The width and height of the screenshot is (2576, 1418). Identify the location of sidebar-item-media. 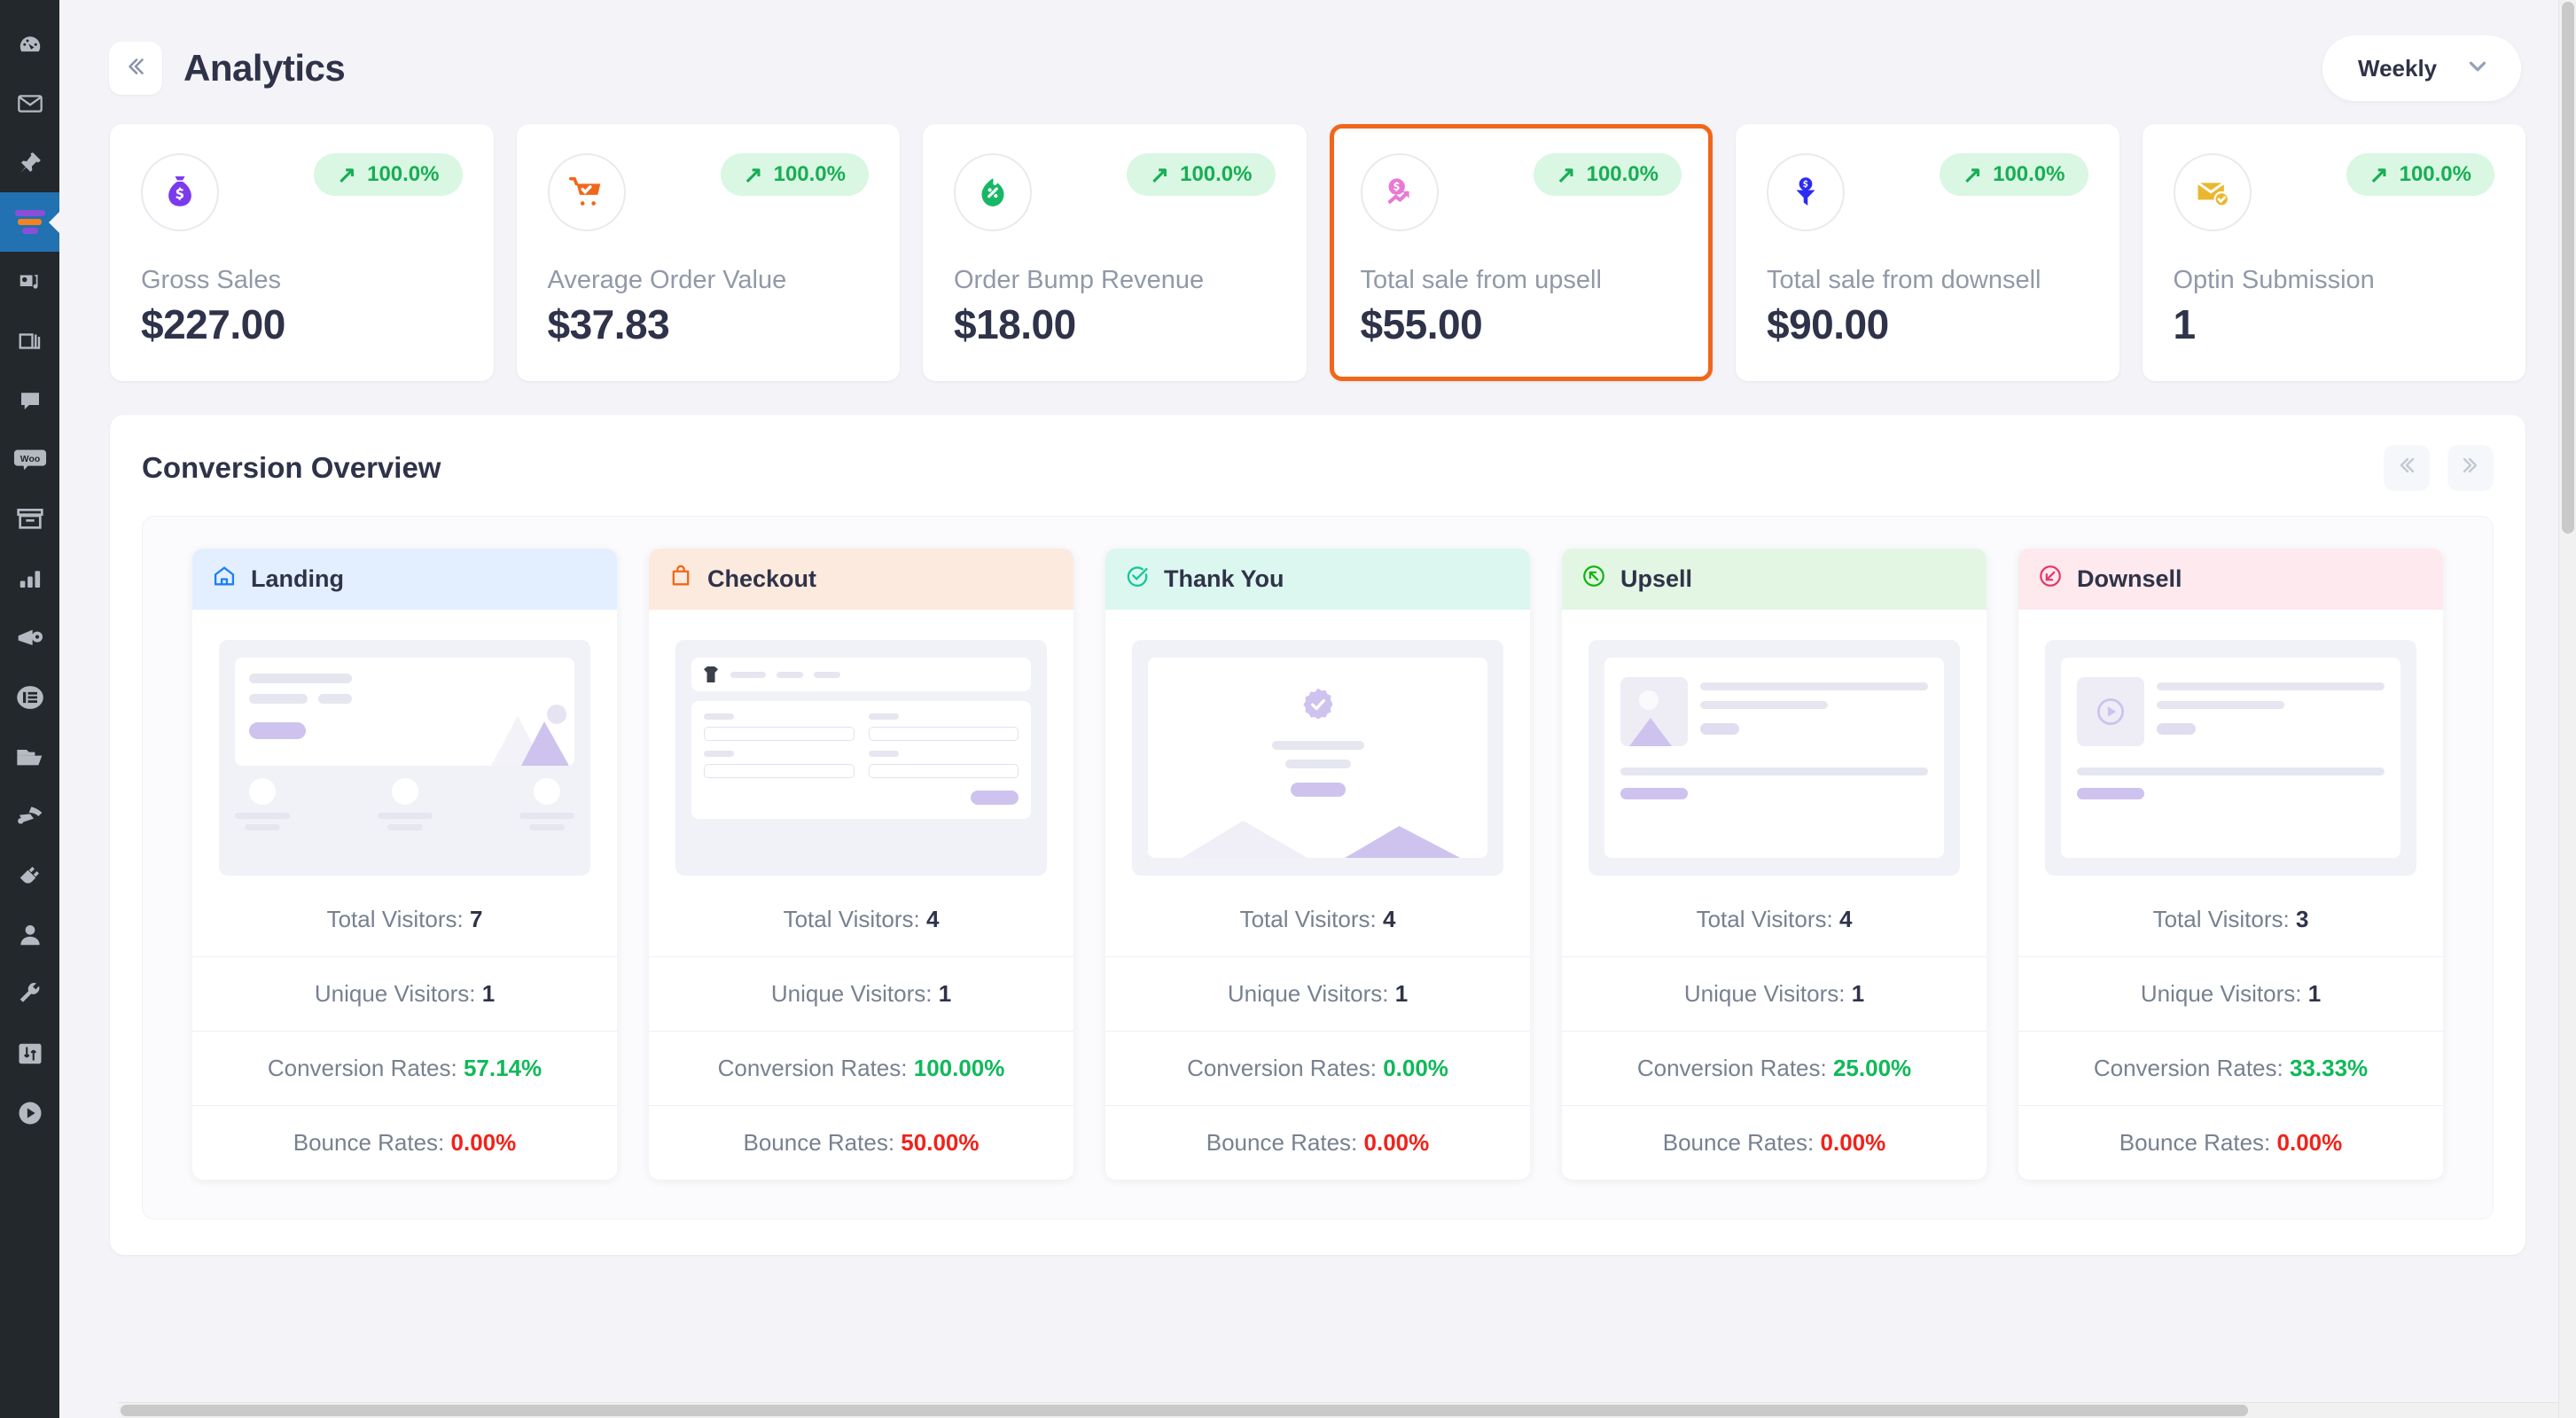
(29, 281).